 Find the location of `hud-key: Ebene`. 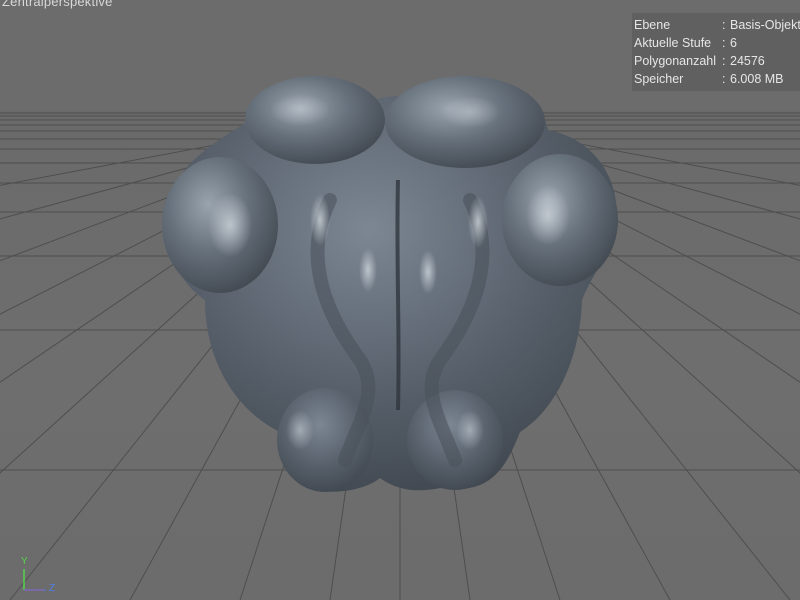

hud-key: Ebene is located at coordinates (652, 25).